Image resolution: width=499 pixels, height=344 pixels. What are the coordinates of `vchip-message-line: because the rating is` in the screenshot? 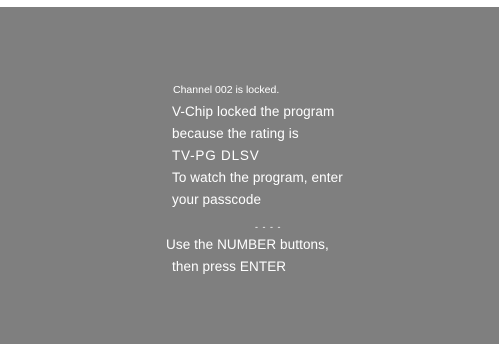 It's located at (235, 133).